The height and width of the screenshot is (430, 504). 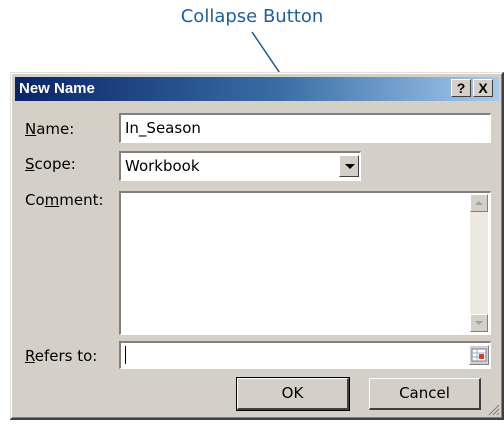 What do you see at coordinates (479, 263) in the screenshot?
I see `comment-scrollbar` at bounding box center [479, 263].